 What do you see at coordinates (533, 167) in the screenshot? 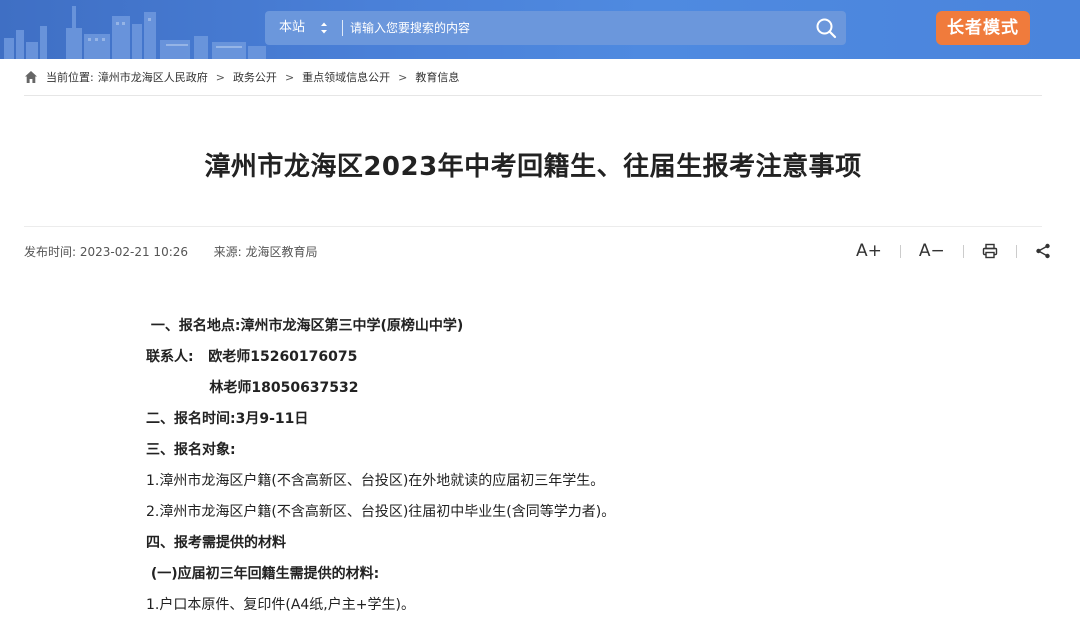
I see `article-title: 漳州市龙海区2023年中考回籍生、往届生报考注意事项` at bounding box center [533, 167].